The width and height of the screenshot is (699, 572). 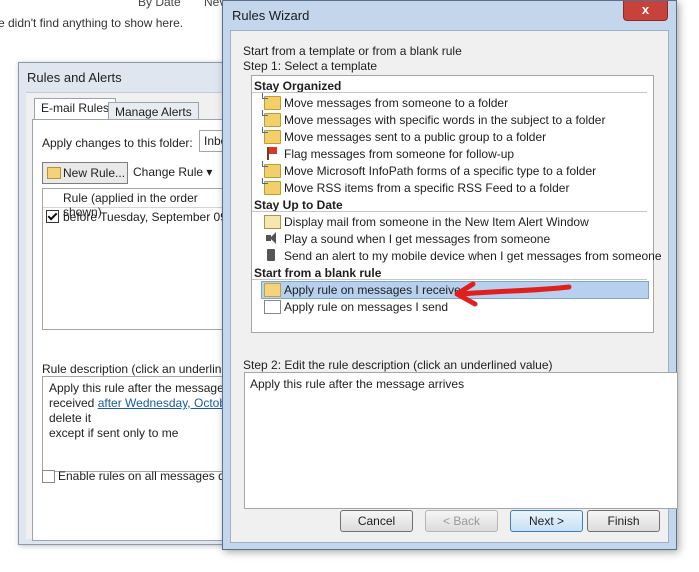 What do you see at coordinates (272, 290) in the screenshot?
I see `receive-envelope-icon` at bounding box center [272, 290].